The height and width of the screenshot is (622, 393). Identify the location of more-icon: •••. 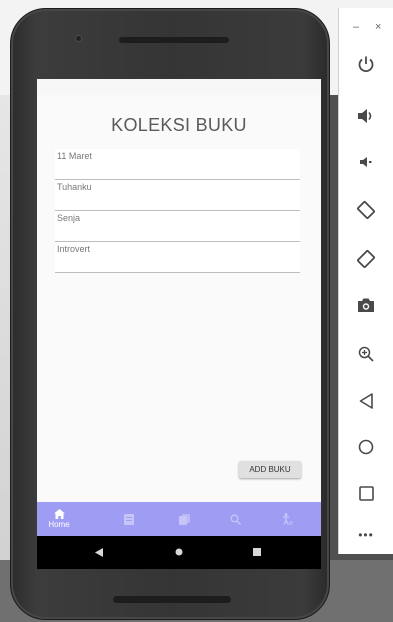
(366, 535).